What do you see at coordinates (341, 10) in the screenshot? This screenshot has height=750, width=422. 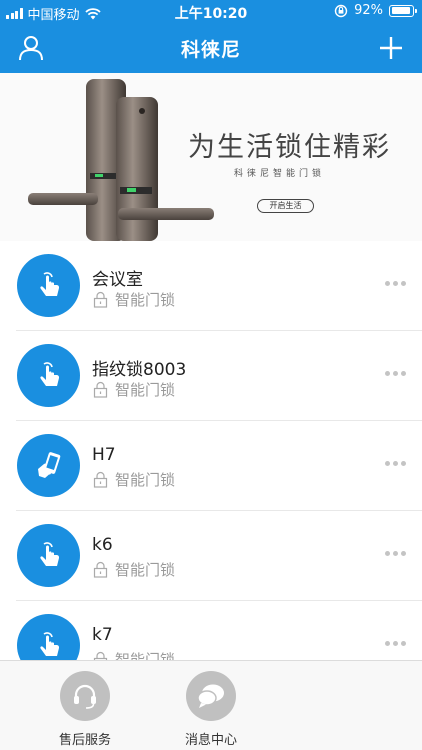 I see `rotation-lock-icon` at bounding box center [341, 10].